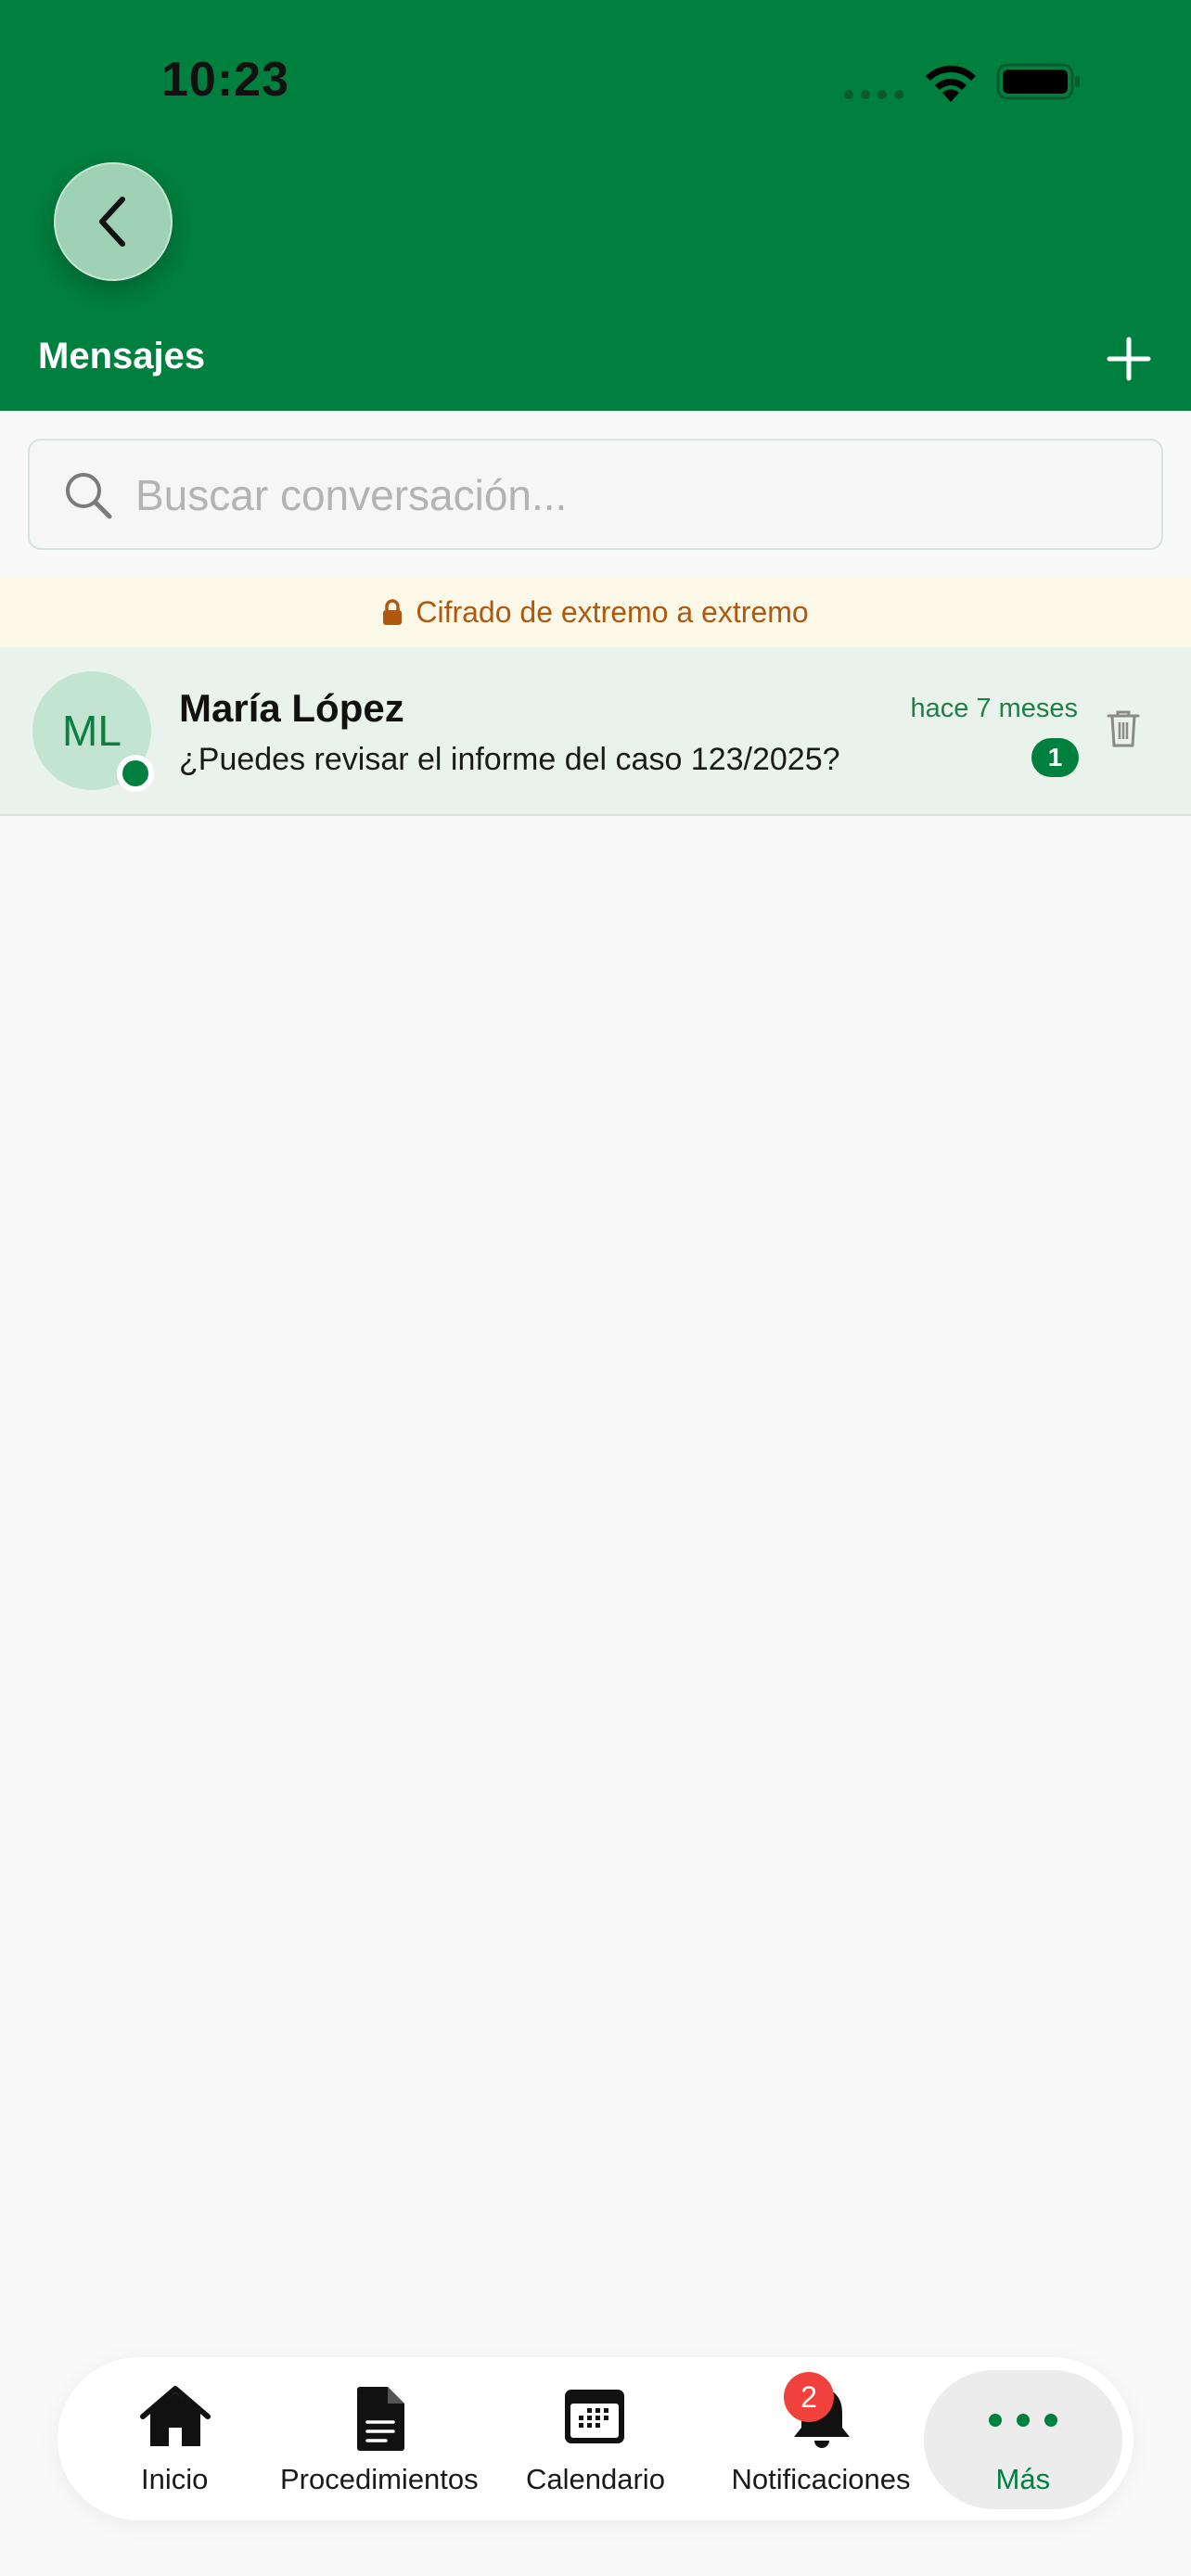 This screenshot has width=1191, height=2576. I want to click on document-icon, so click(380, 2419).